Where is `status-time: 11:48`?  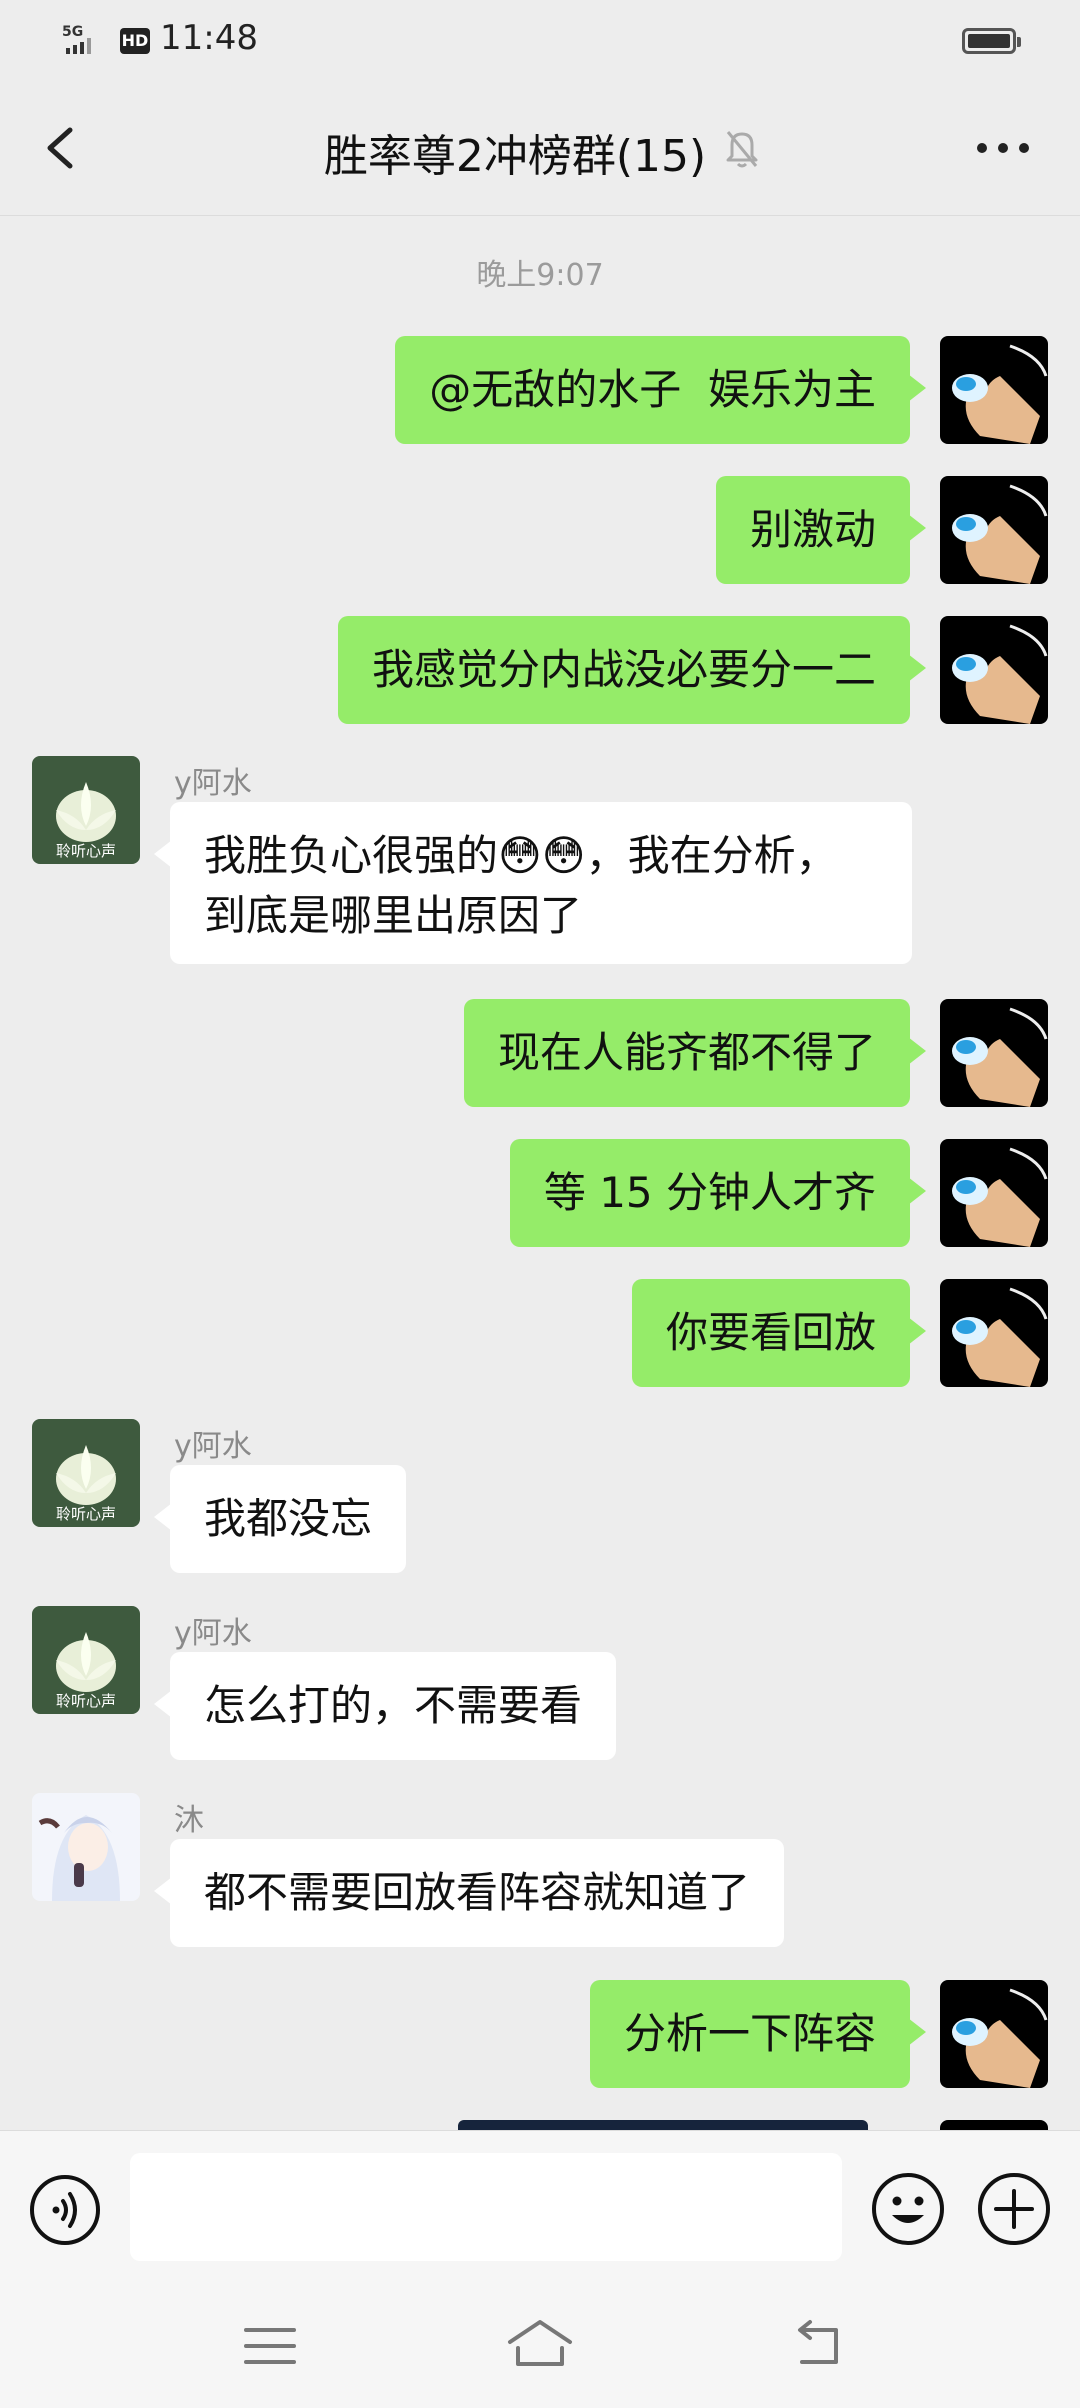
status-time: 11:48 is located at coordinates (209, 38).